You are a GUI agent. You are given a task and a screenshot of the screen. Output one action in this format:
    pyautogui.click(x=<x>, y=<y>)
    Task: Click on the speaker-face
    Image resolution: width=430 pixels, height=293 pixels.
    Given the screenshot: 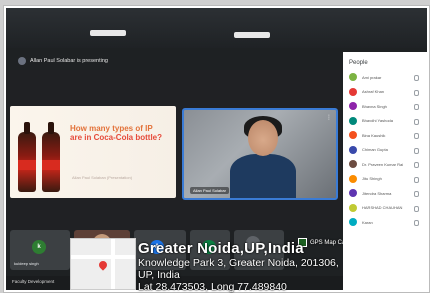 What is the action you would take?
    pyautogui.click(x=263, y=138)
    